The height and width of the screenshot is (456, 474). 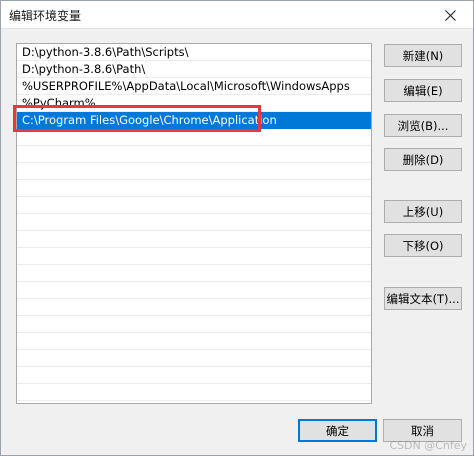 I want to click on close-button, so click(x=450, y=15).